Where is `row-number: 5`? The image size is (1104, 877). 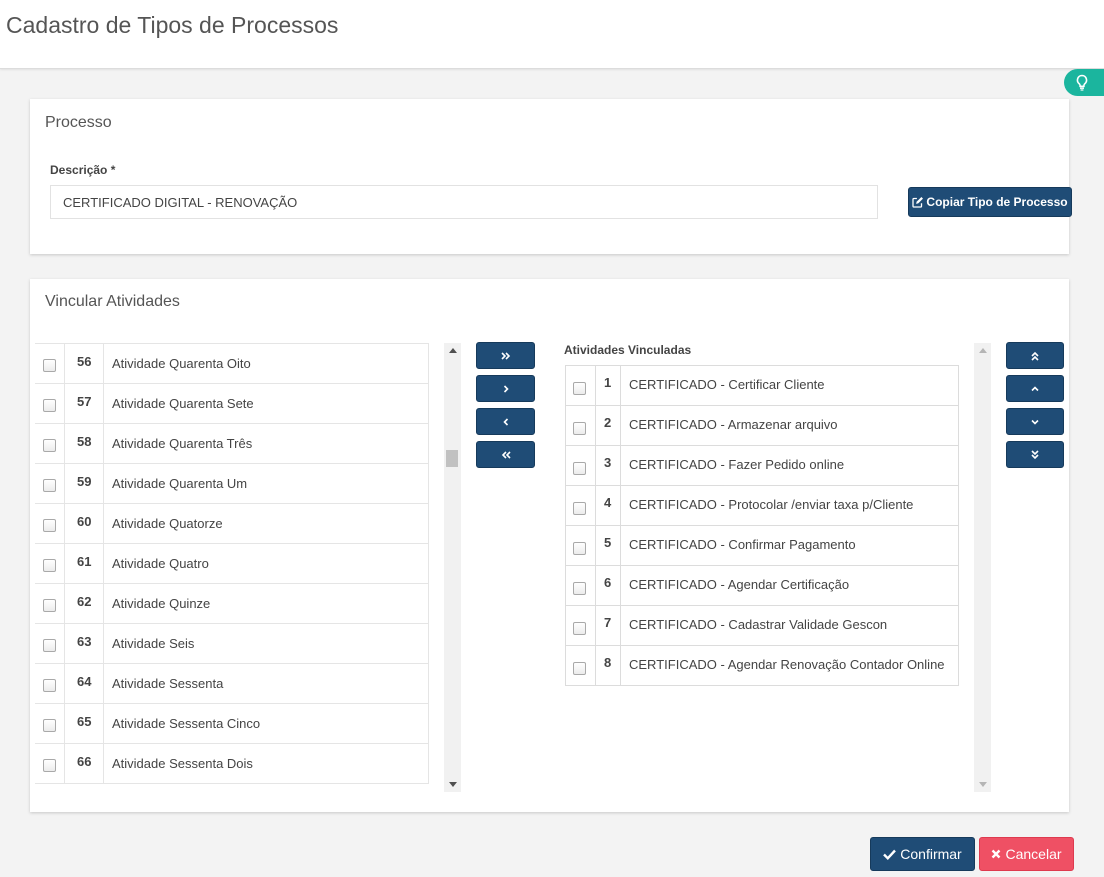 row-number: 5 is located at coordinates (608, 545).